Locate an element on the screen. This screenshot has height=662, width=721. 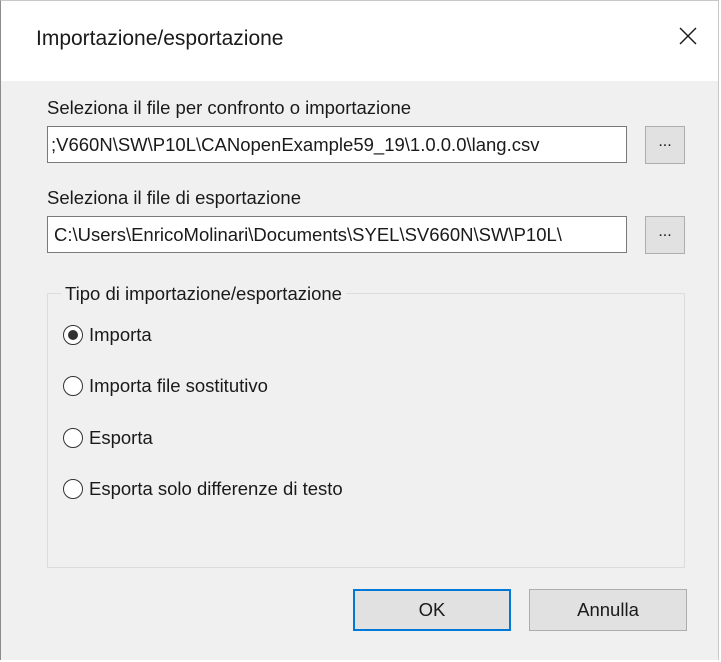
radio-esporta: Esporta is located at coordinates (108, 438).